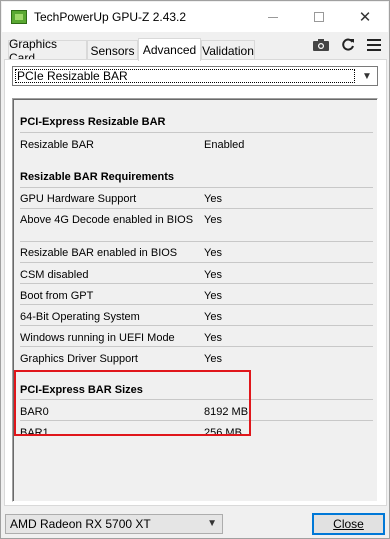  Describe the element at coordinates (57, 145) in the screenshot. I see `row-label: Resizable BAR` at that location.